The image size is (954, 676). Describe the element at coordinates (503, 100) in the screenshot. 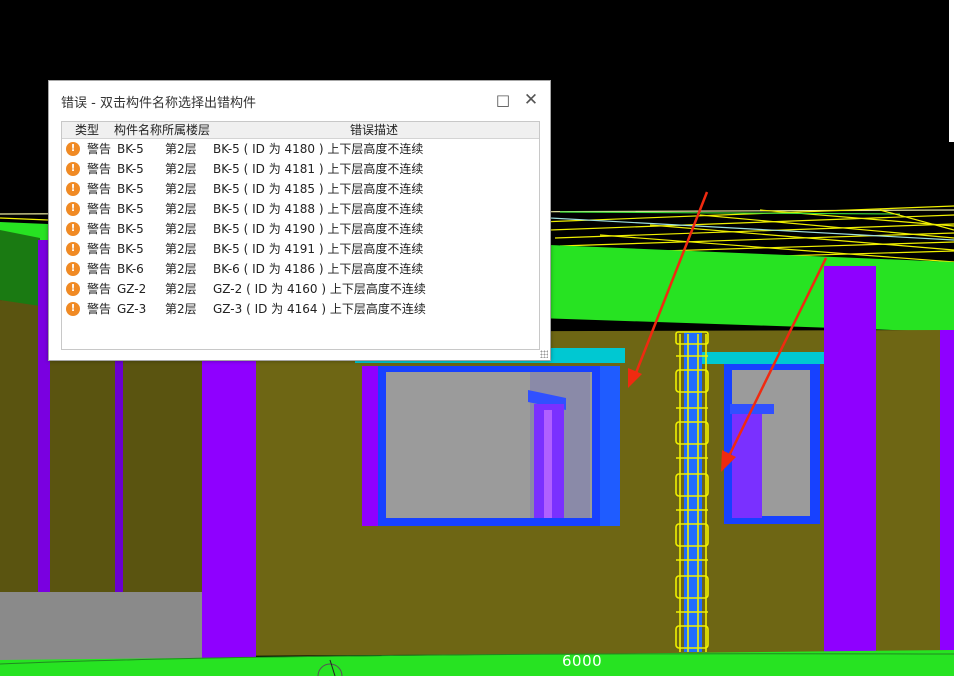

I see `maximize-icon: □` at that location.